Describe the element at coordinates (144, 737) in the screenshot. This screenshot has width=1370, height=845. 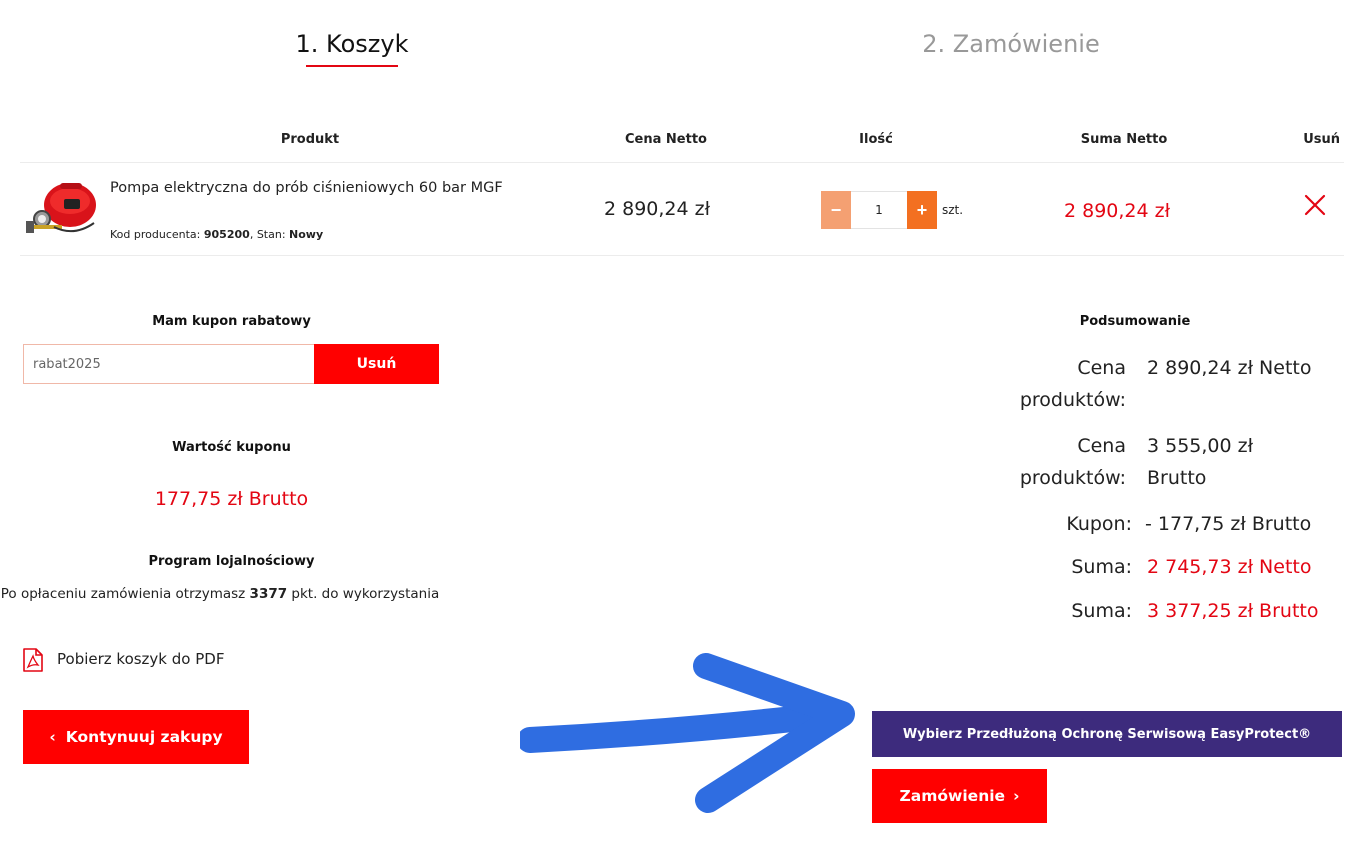
I see `continue-shopping-label: Kontynuuj zakupy` at that location.